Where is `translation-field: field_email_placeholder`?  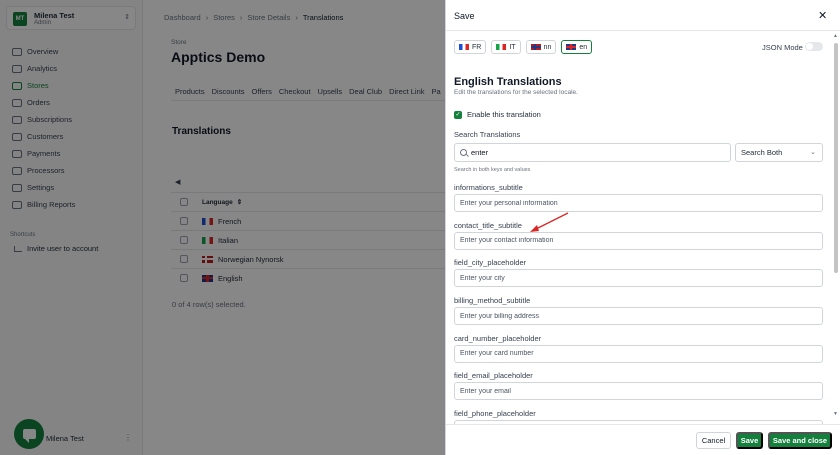
translation-field: field_email_placeholder is located at coordinates (638, 390).